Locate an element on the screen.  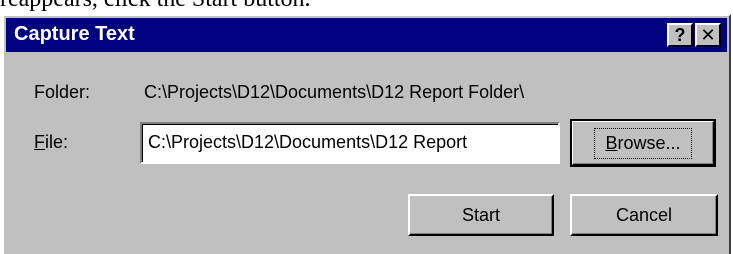
dialog-title: Capture Text is located at coordinates (74, 34).